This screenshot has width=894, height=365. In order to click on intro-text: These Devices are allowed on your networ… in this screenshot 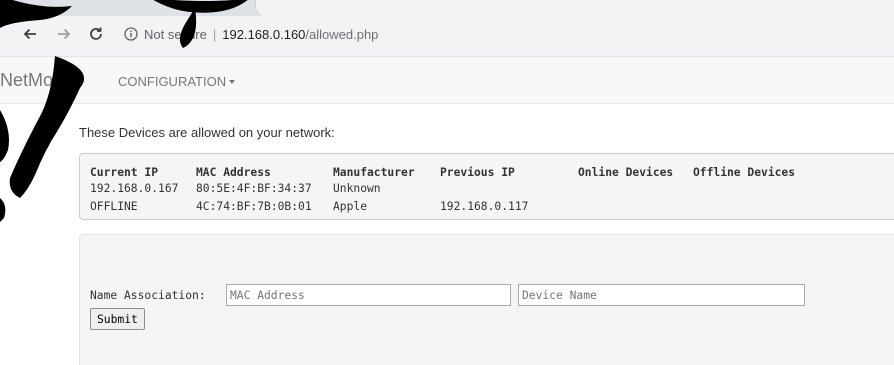, I will do `click(207, 132)`.